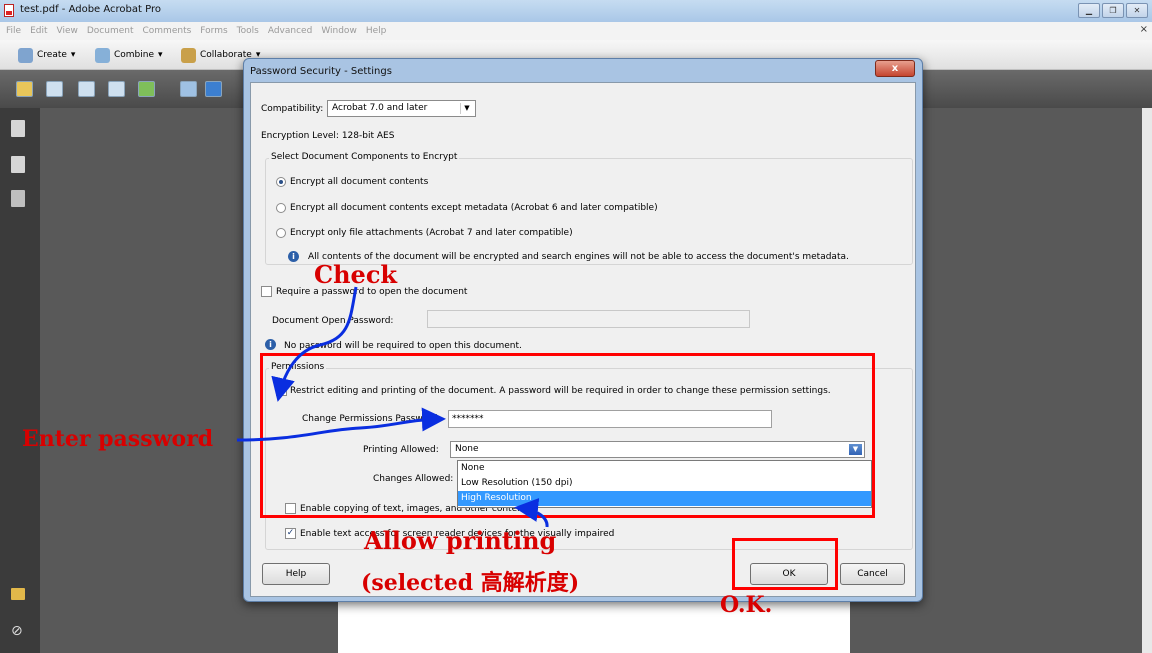 The width and height of the screenshot is (1152, 653). Describe the element at coordinates (116, 89) in the screenshot. I see `email-icon` at that location.